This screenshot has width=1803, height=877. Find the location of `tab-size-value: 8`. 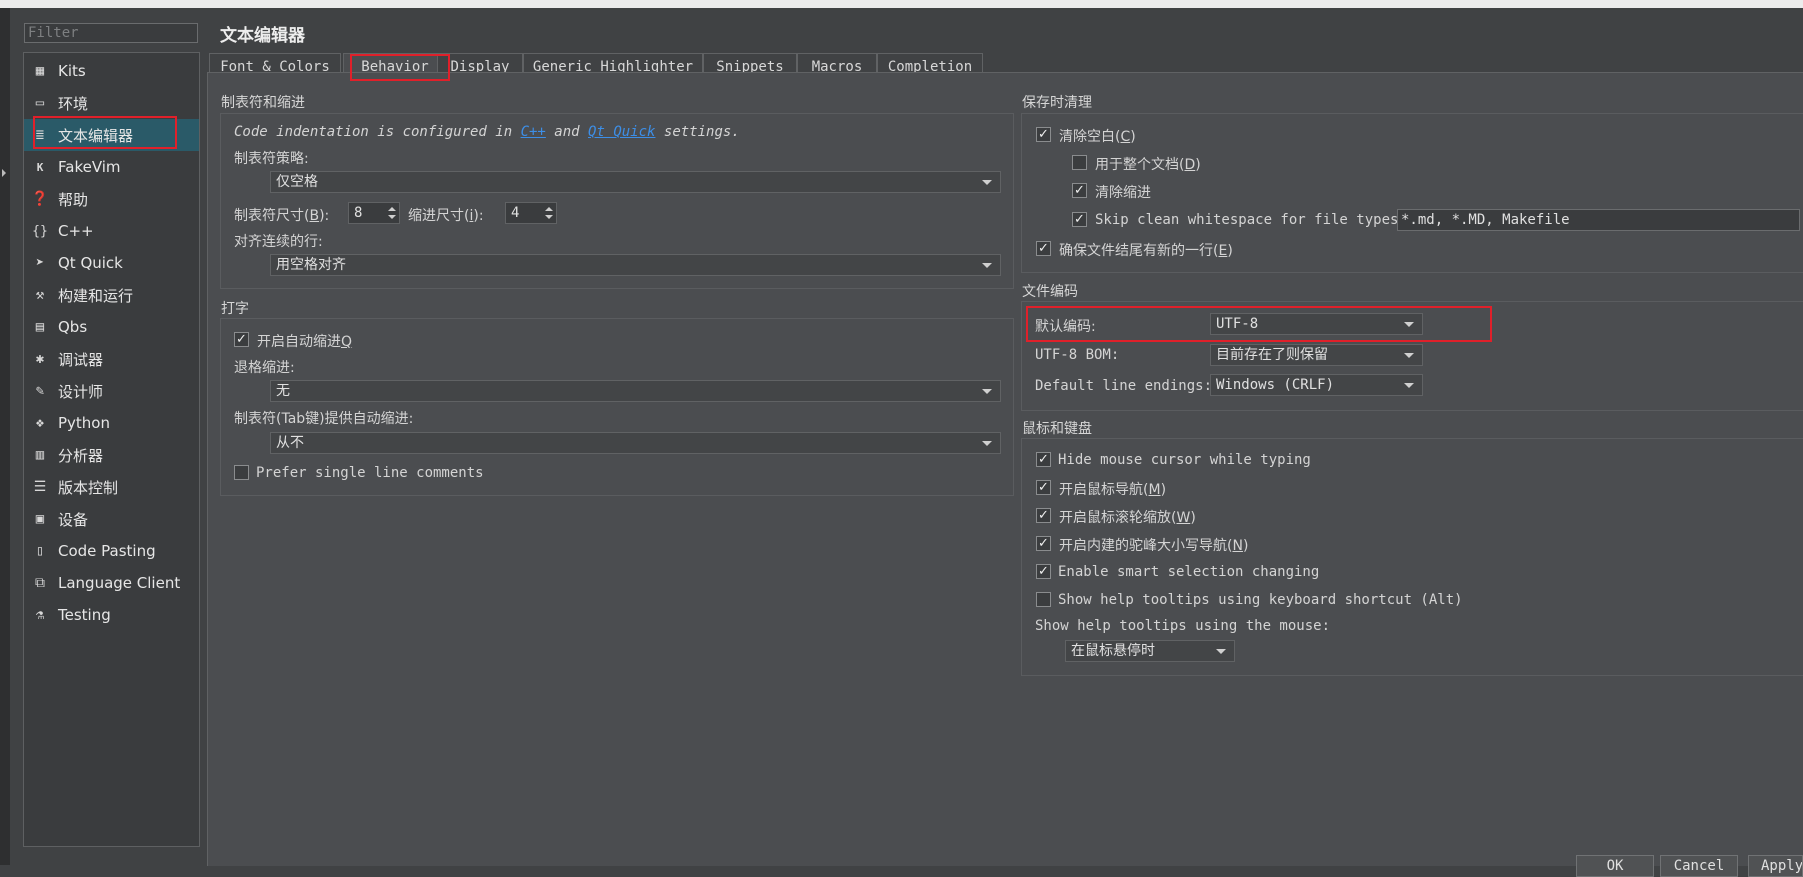

tab-size-value: 8 is located at coordinates (358, 213).